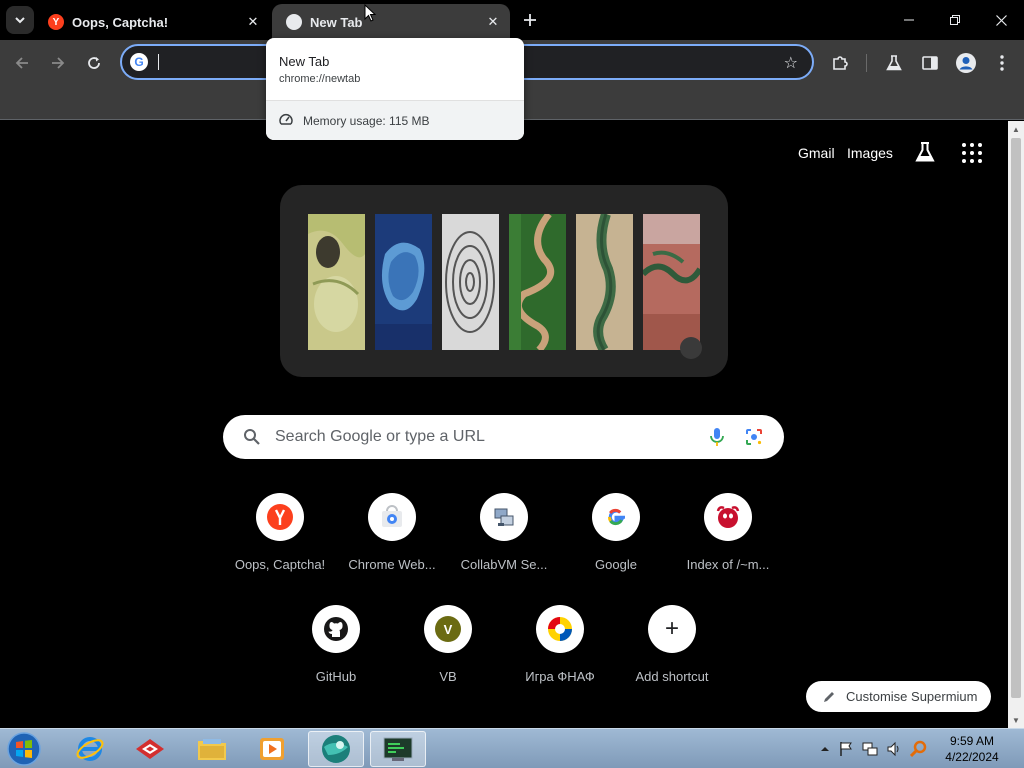 This screenshot has height=768, width=1024. Describe the element at coordinates (294, 22) in the screenshot. I see `globe-icon` at that location.